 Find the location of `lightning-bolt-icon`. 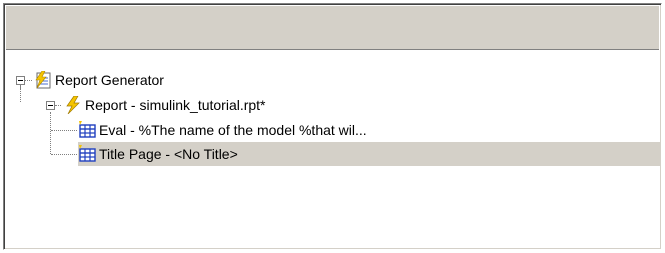

lightning-bolt-icon is located at coordinates (73, 105).